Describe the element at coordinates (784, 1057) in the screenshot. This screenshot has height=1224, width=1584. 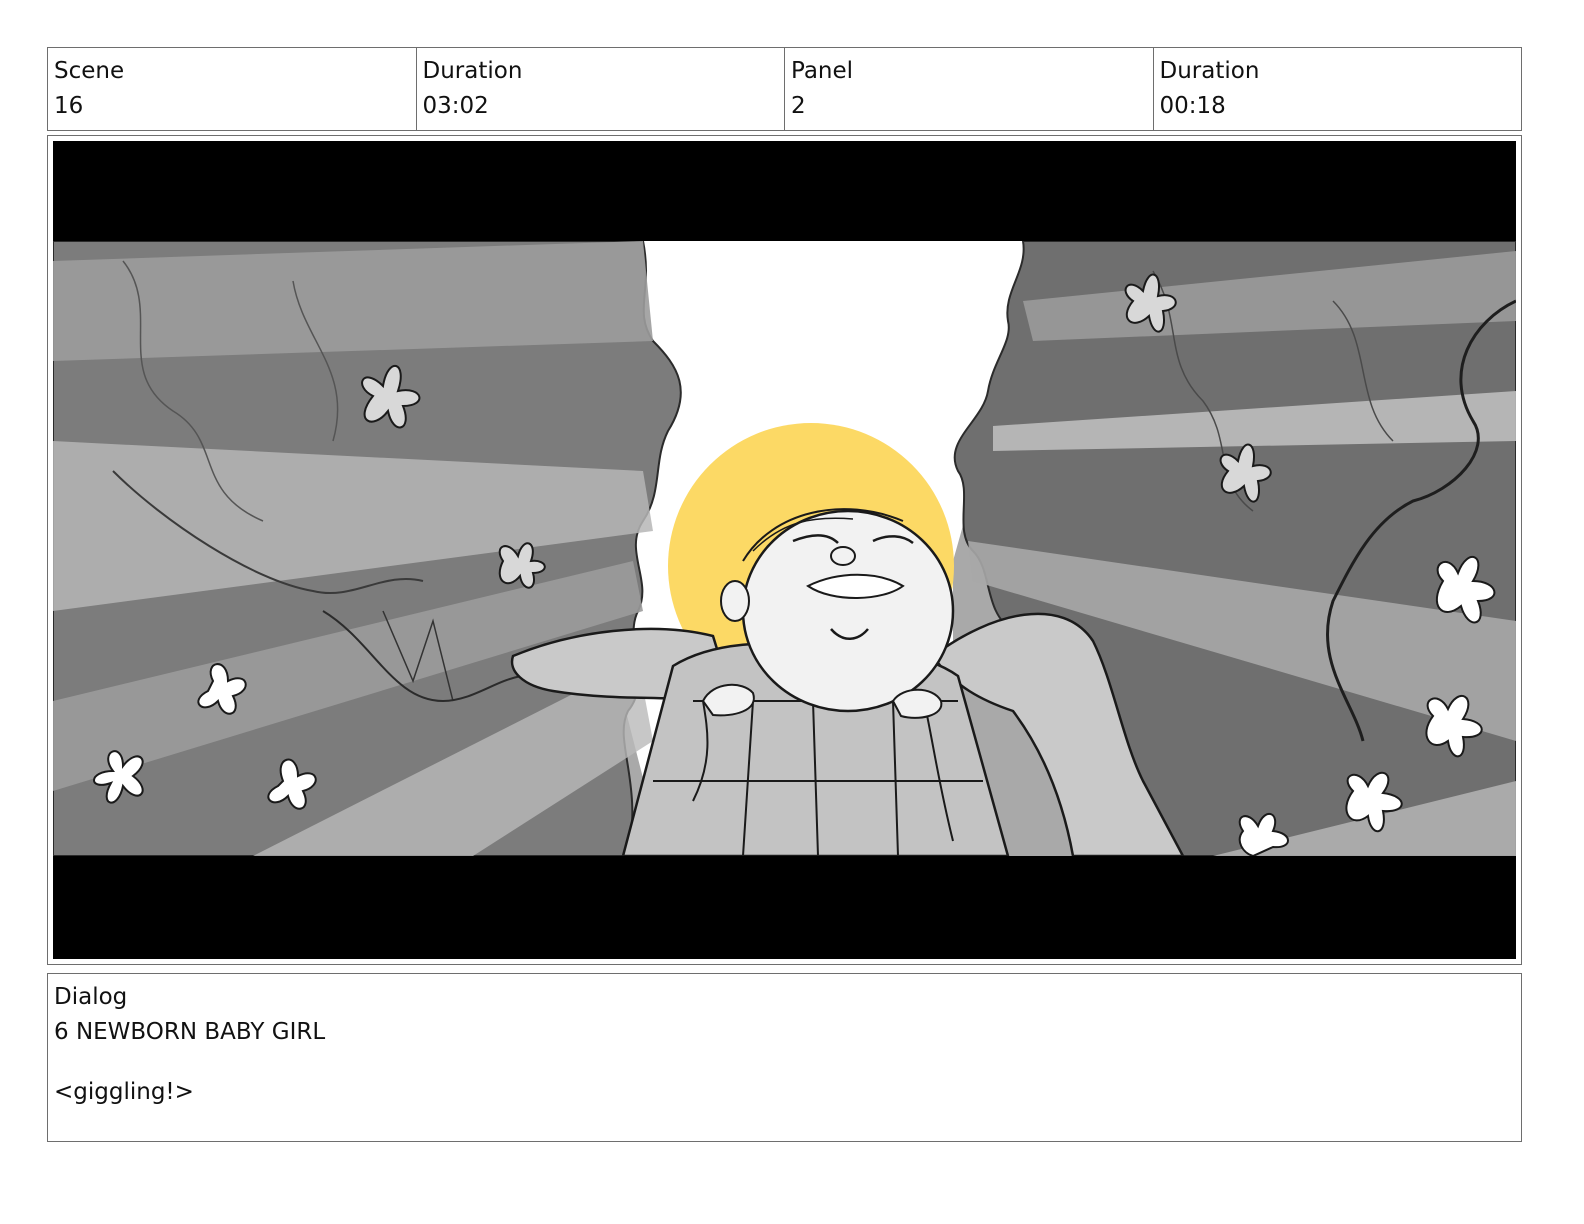
I see `dialog-section: Dialog 6 NEWBORN BABY GIRL <giggling!>` at that location.